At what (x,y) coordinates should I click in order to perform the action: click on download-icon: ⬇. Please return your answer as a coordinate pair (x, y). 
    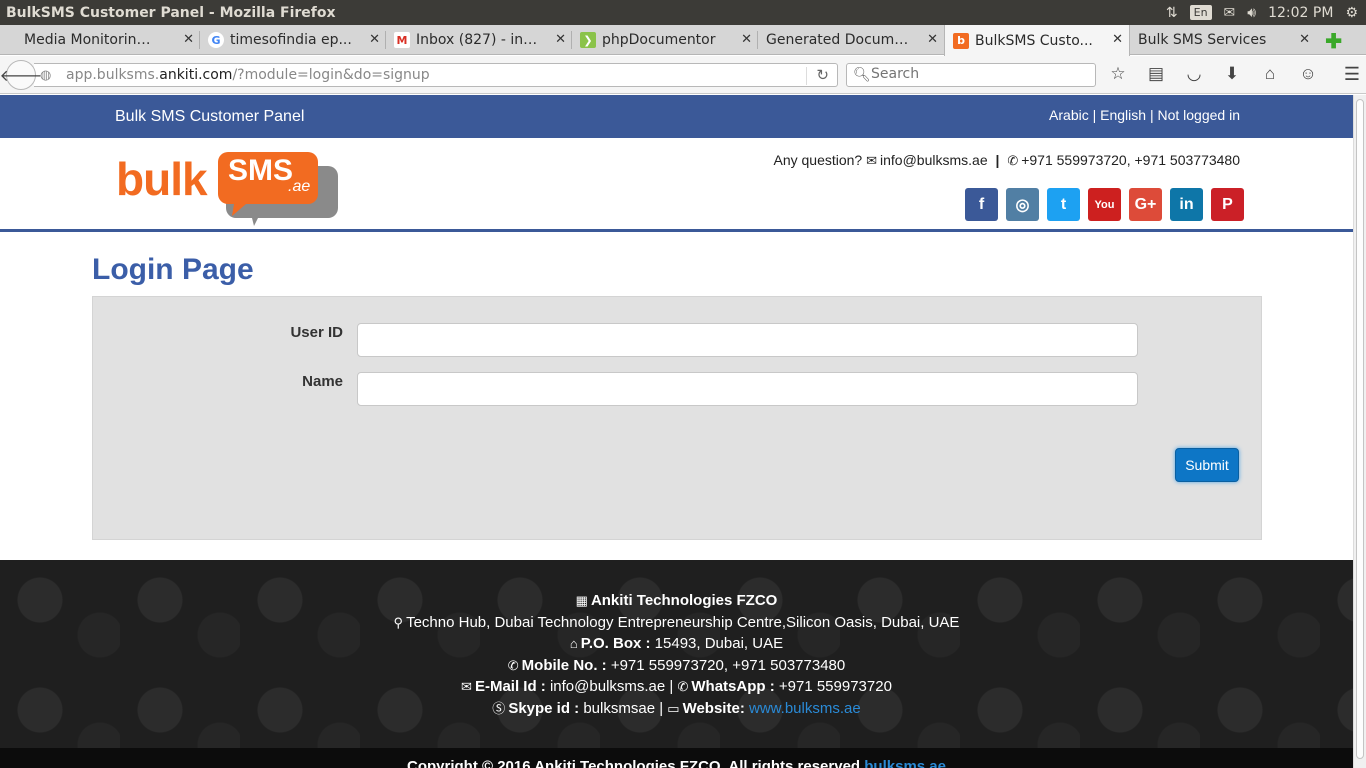
    Looking at the image, I should click on (1232, 74).